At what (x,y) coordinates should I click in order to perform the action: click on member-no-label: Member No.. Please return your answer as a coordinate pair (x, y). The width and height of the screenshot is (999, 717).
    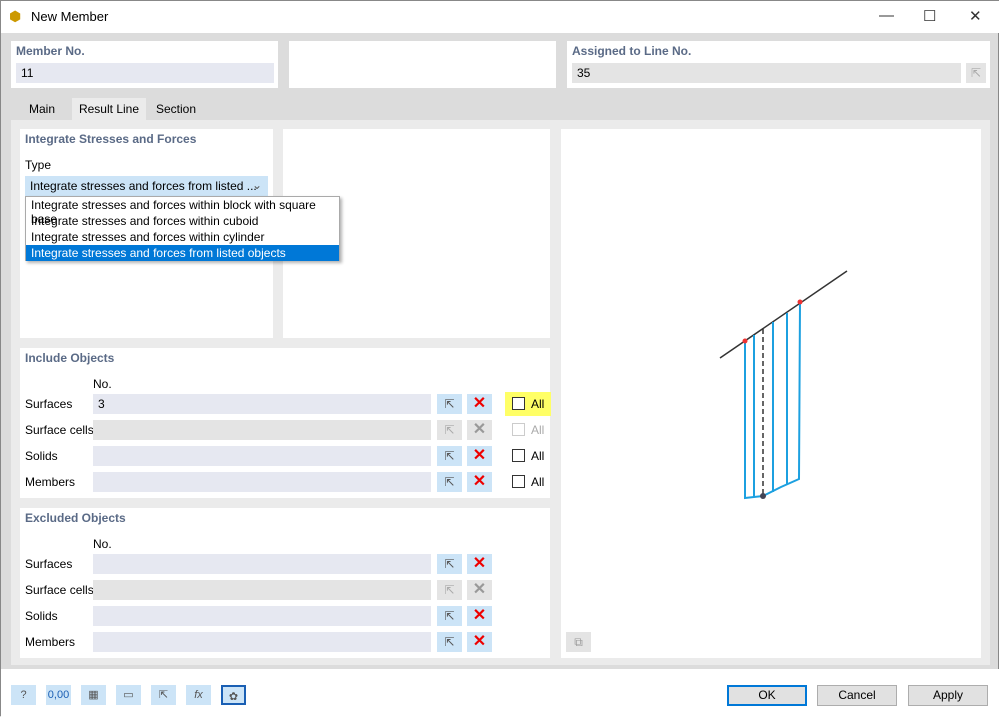
    Looking at the image, I should click on (50, 51).